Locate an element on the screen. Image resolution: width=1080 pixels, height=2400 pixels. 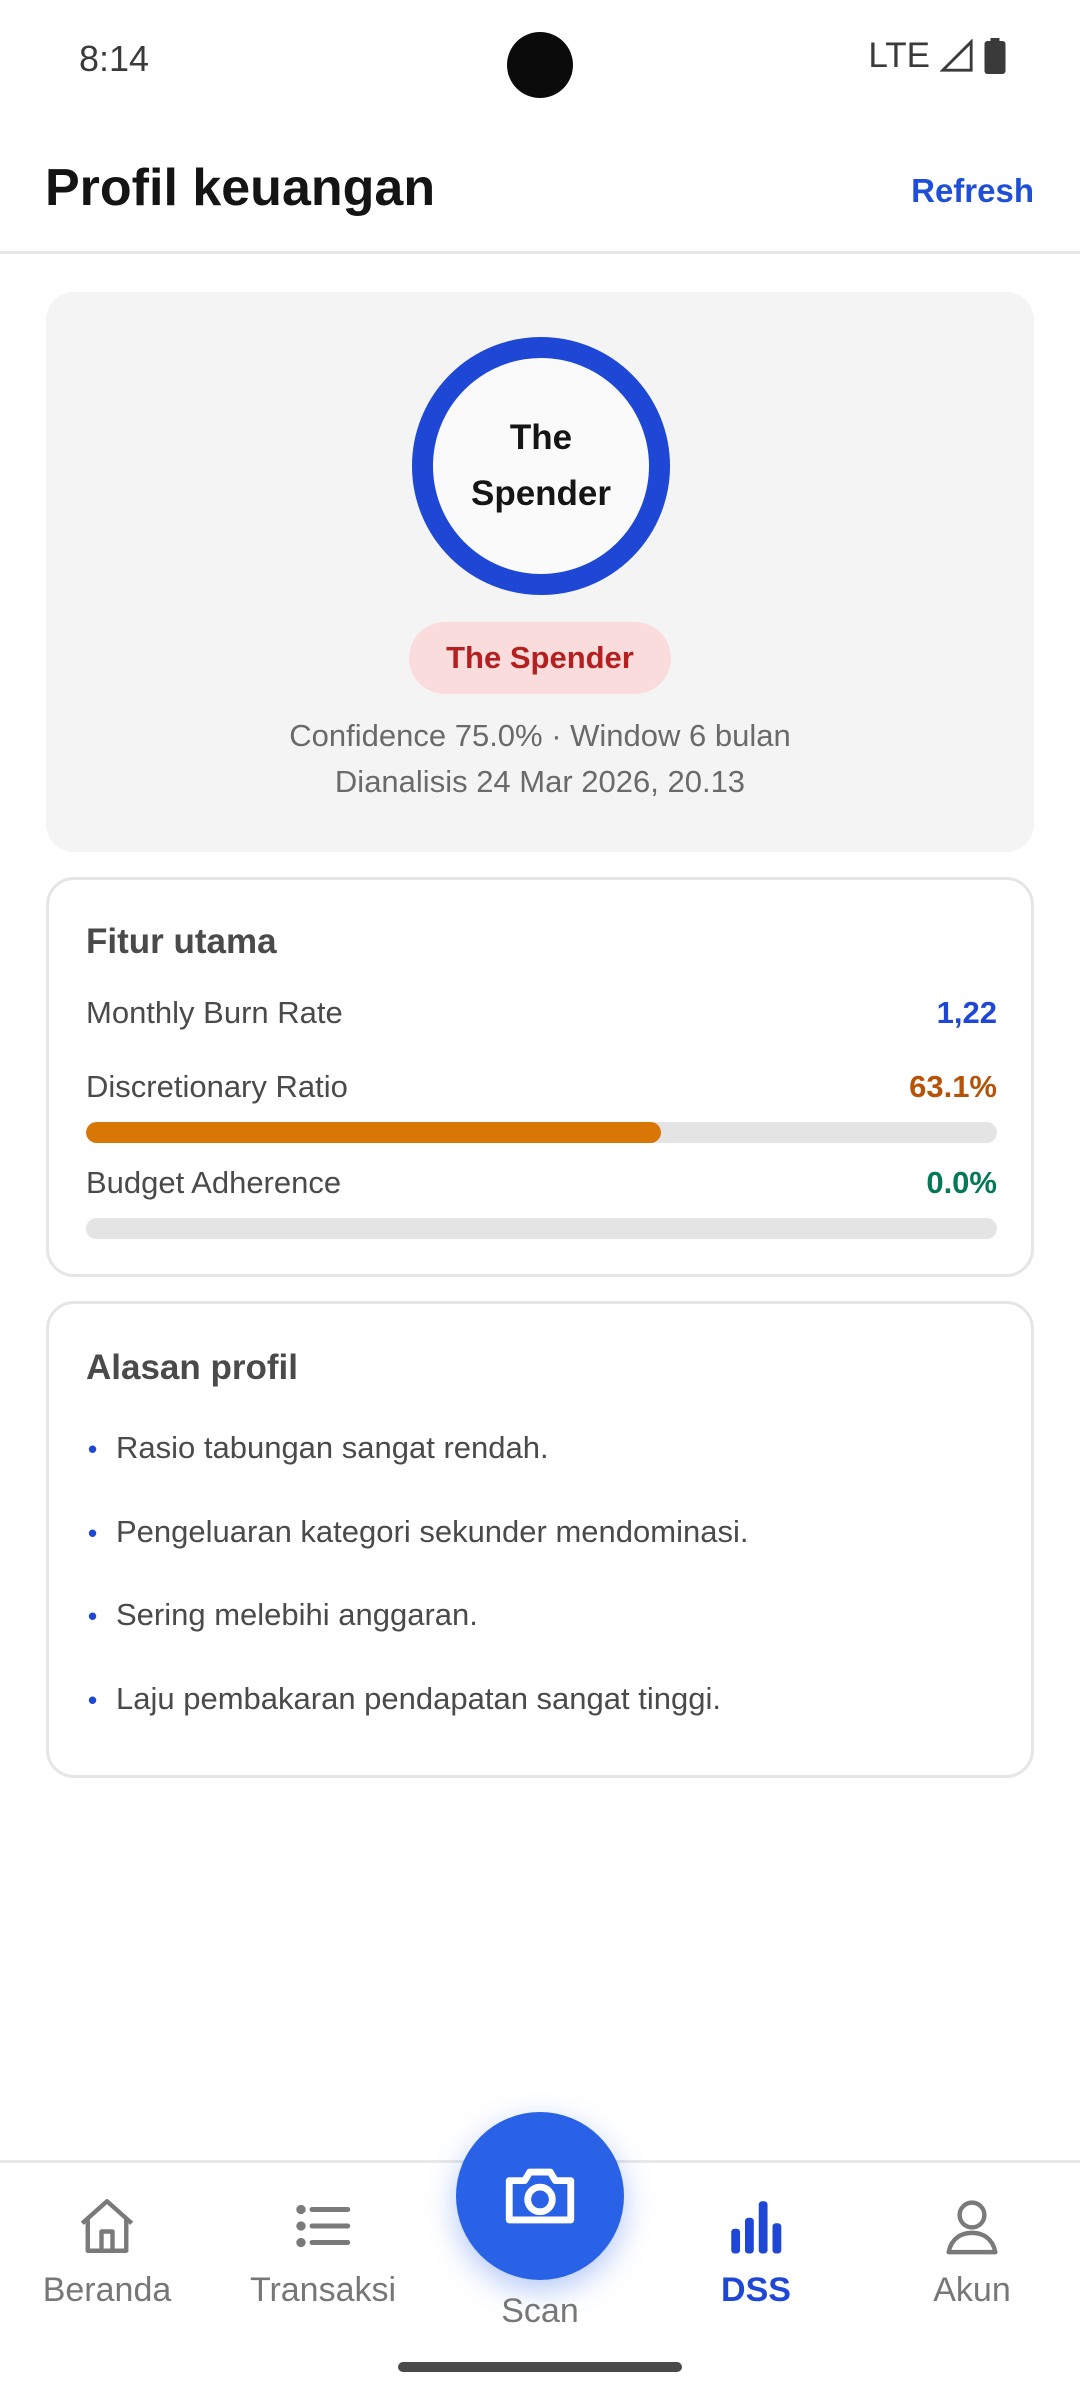
signal-icon is located at coordinates (956, 55).